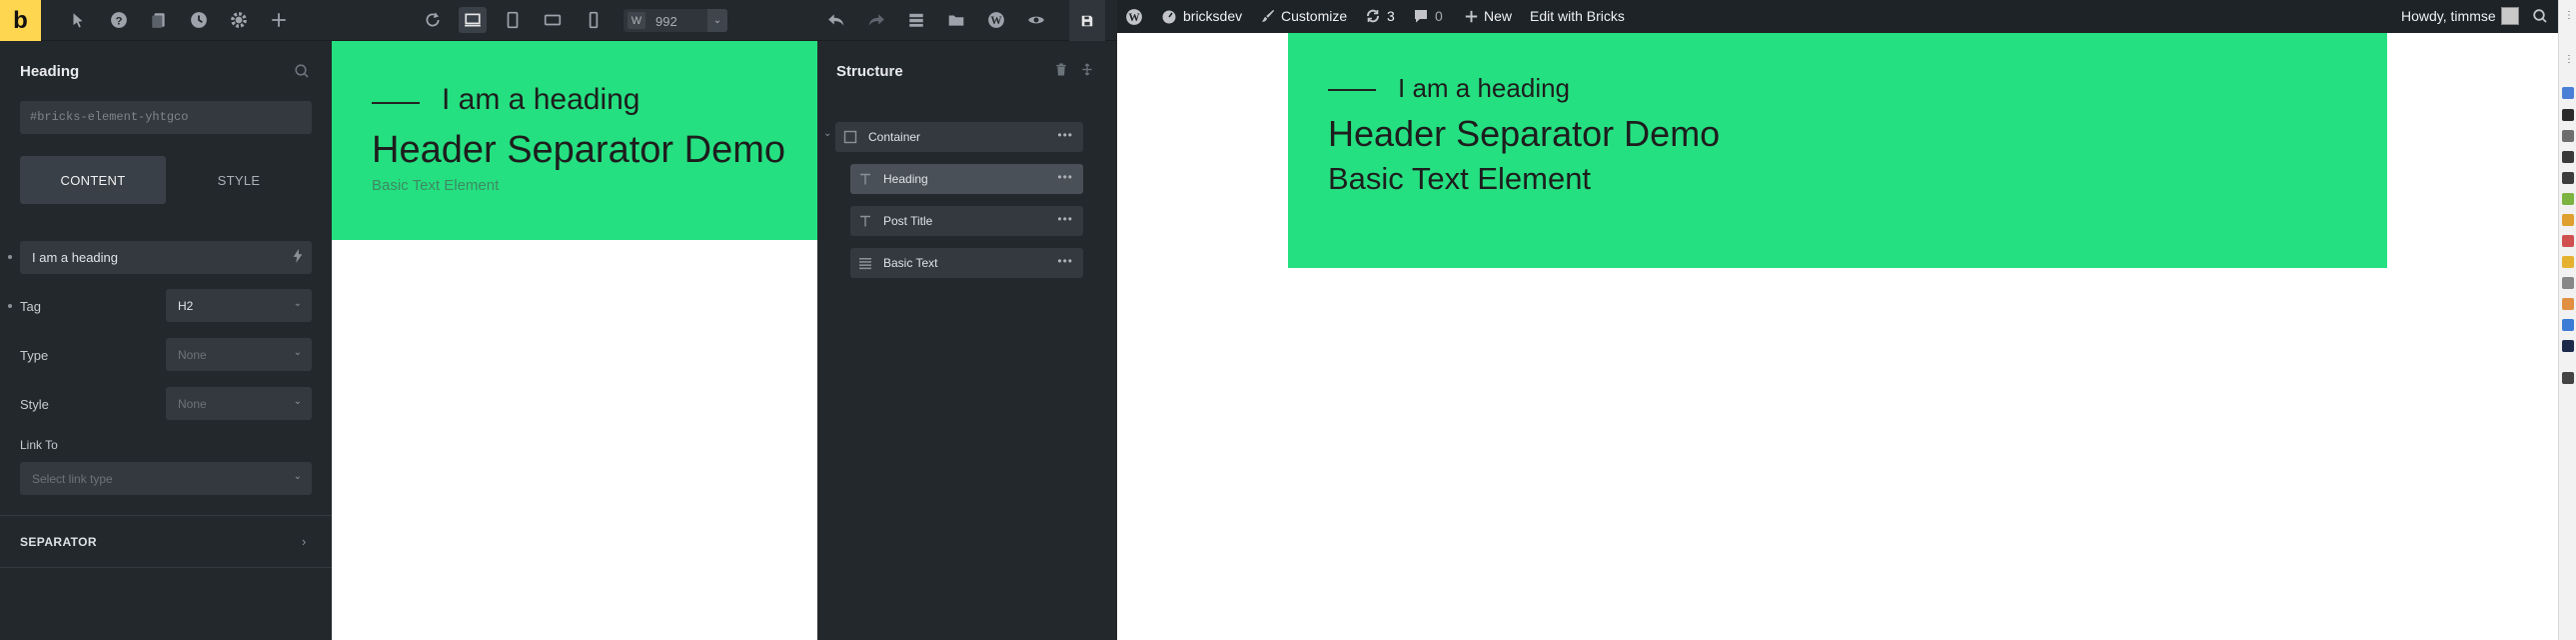  I want to click on help-icon: ?, so click(119, 20).